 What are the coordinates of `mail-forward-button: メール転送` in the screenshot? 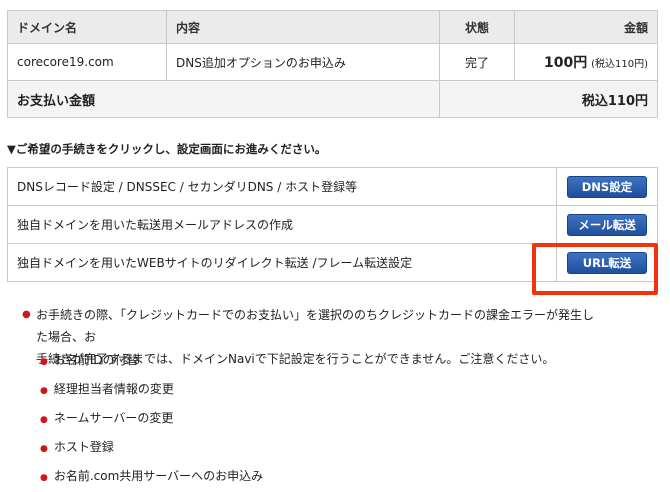 It's located at (607, 224).